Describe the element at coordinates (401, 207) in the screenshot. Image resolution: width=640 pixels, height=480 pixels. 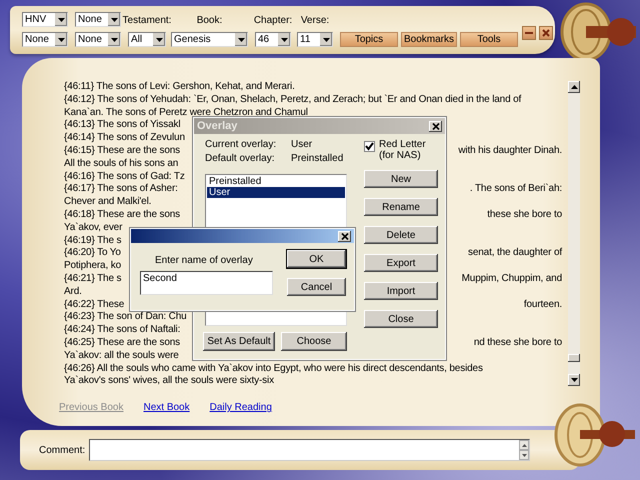
I see `dialog-button: Rename` at that location.